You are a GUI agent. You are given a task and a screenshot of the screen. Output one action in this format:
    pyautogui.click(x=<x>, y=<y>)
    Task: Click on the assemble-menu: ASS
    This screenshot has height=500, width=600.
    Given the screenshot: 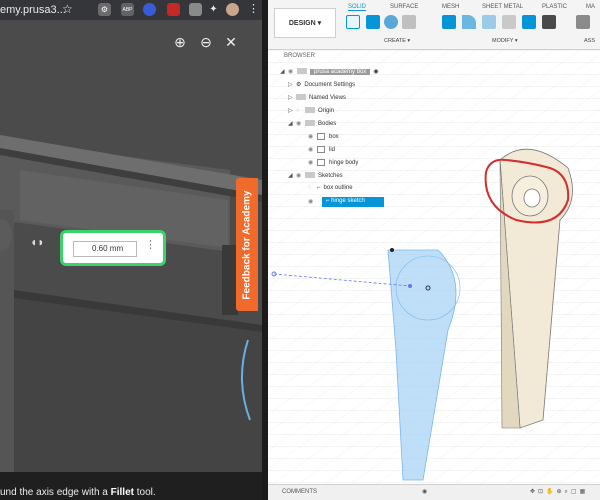 What is the action you would take?
    pyautogui.click(x=589, y=41)
    